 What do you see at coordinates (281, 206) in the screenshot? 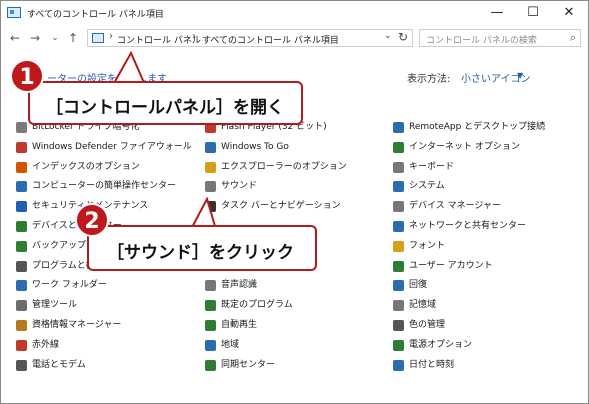
I see `item-label: タスク バーとナビゲーション` at bounding box center [281, 206].